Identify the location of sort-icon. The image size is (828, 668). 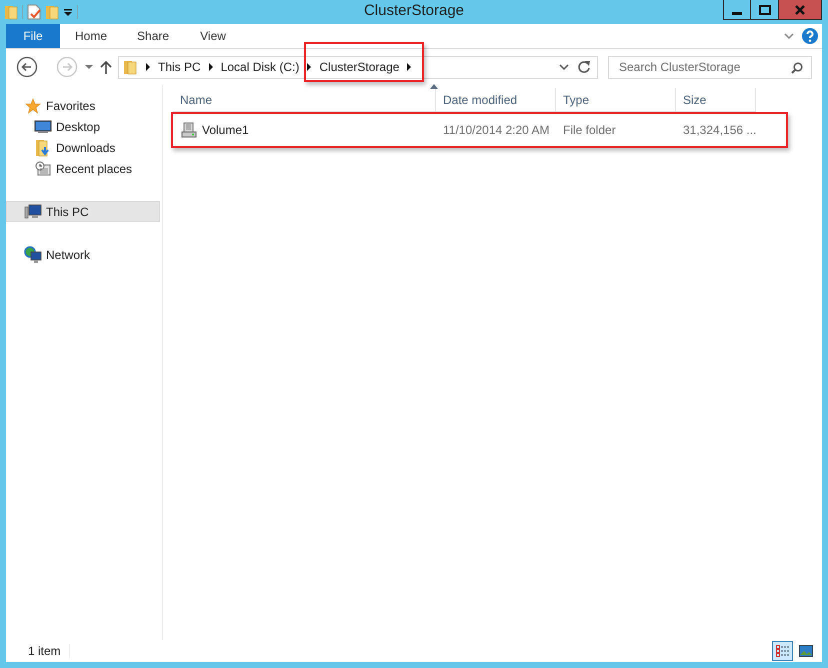
(434, 86).